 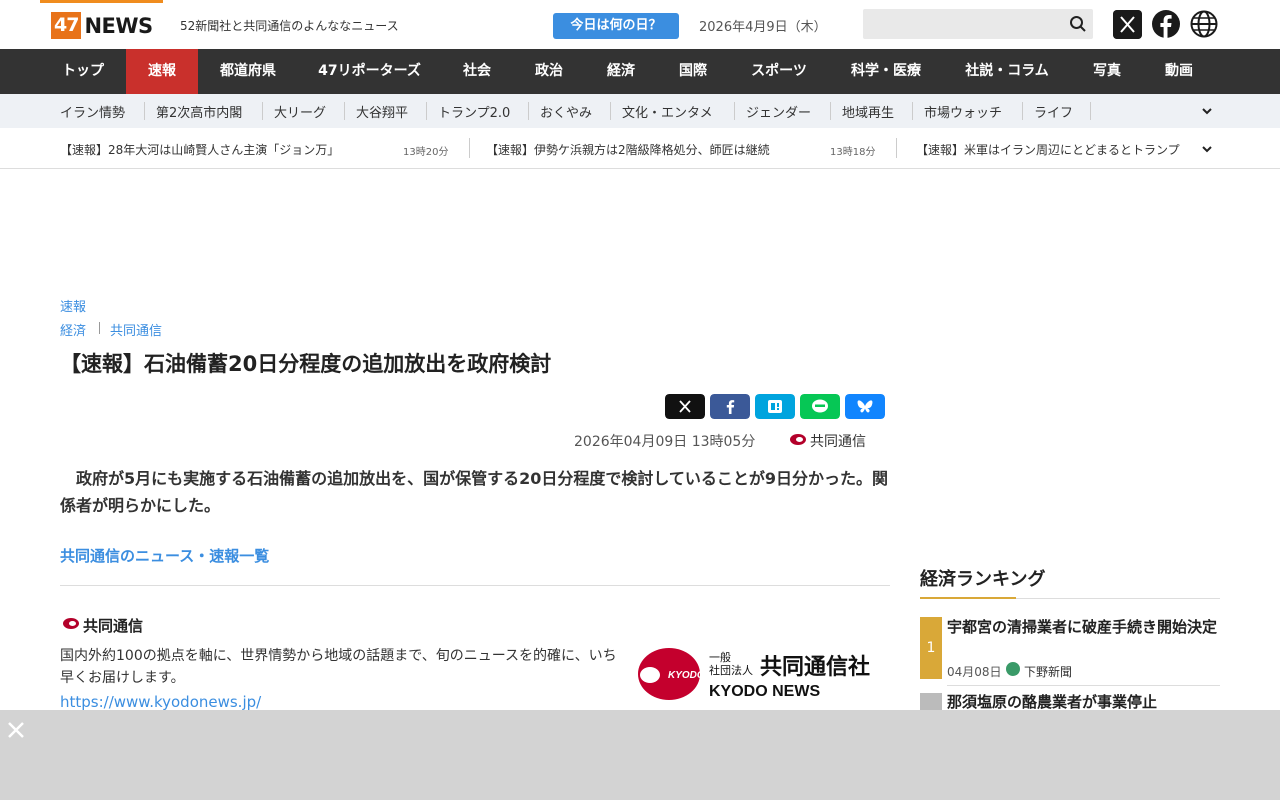 What do you see at coordinates (1082, 627) in the screenshot?
I see `ranking-item-title: 宇都宮の清掃業者に破産手続き開始決定` at bounding box center [1082, 627].